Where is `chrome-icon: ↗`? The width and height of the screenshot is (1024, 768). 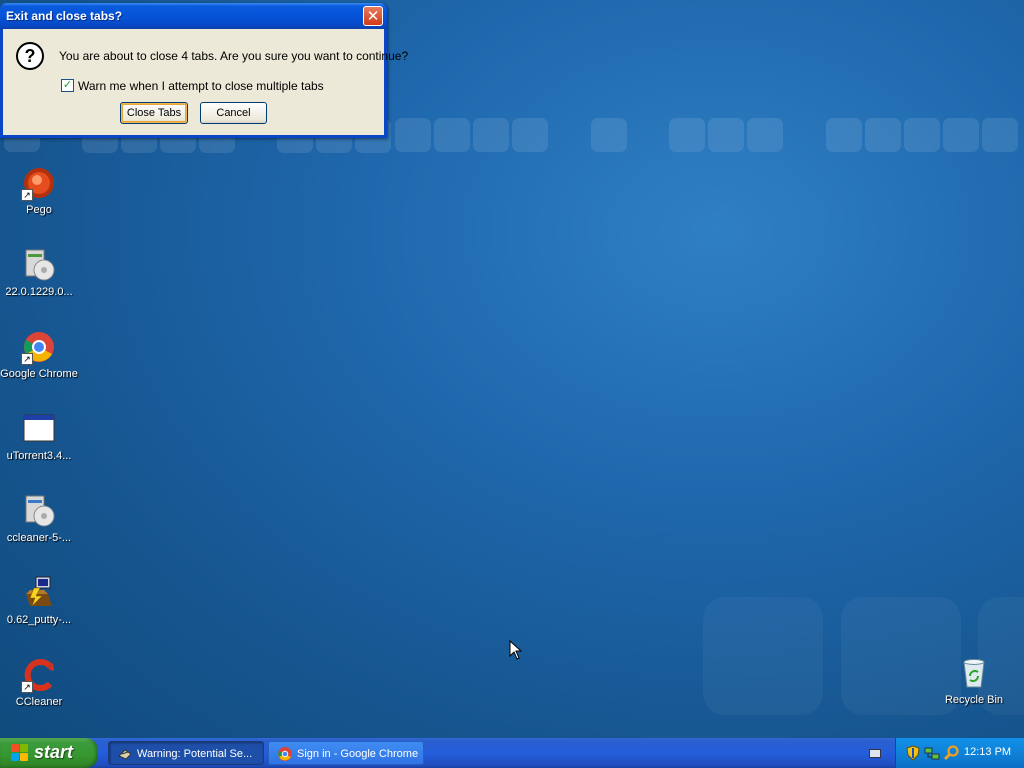
chrome-icon: ↗ is located at coordinates (38, 347).